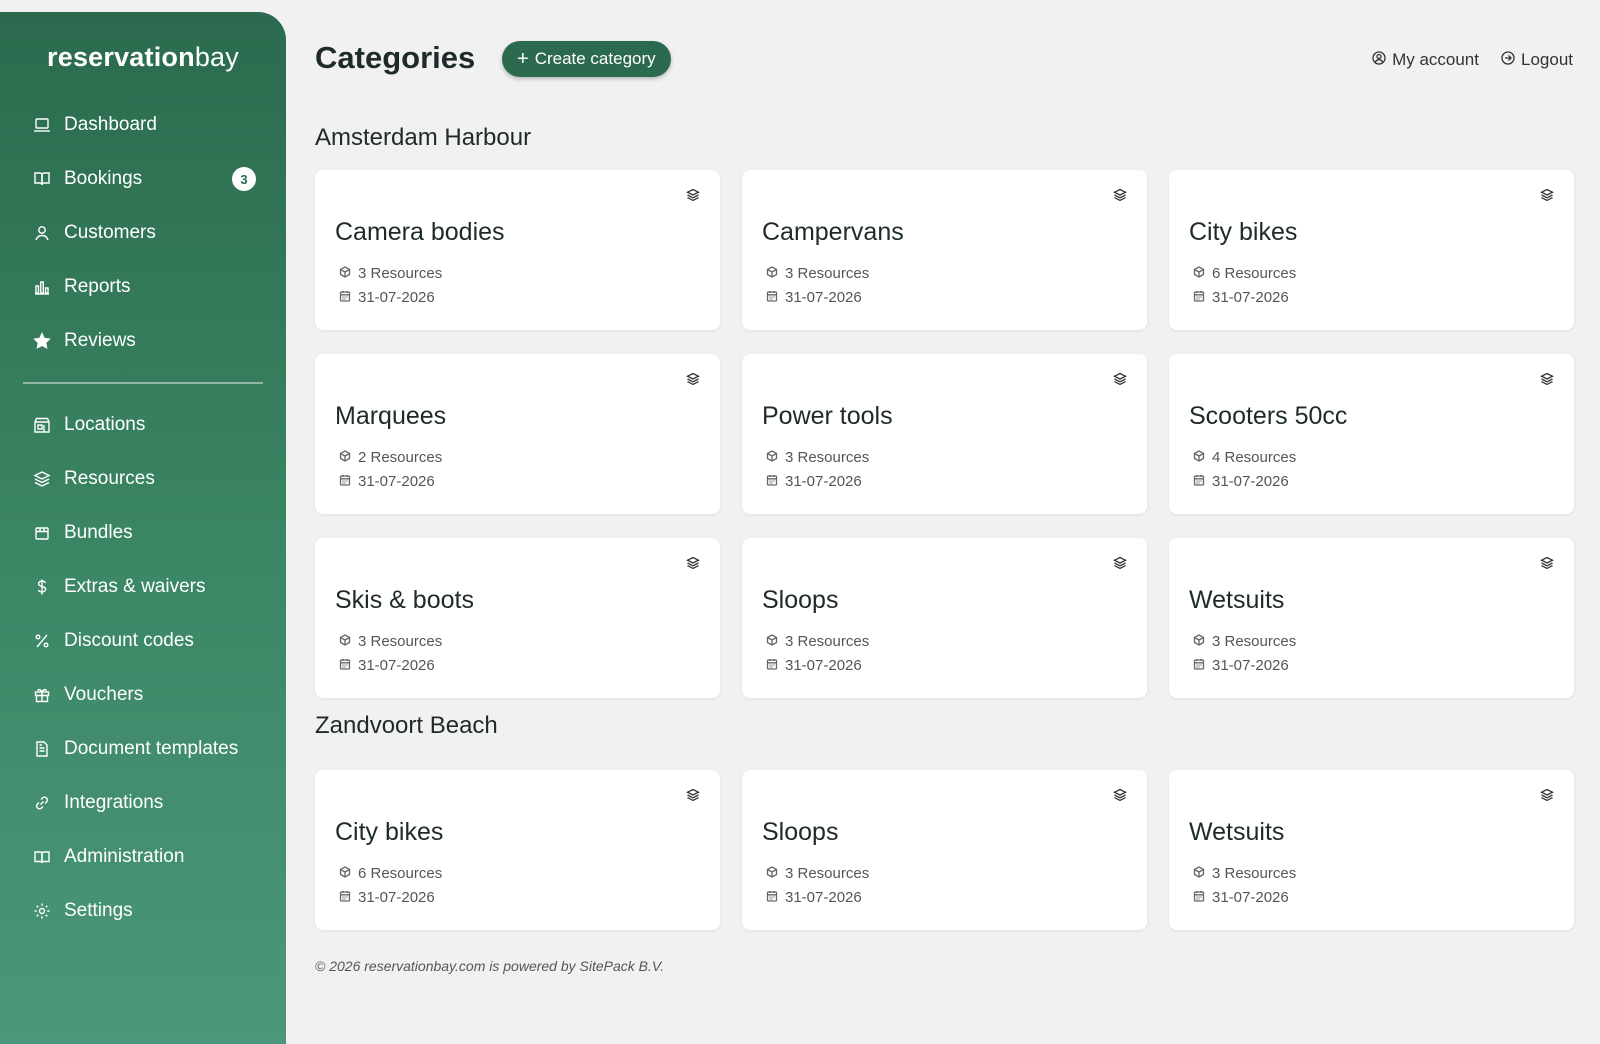 This screenshot has height=1044, width=1600. What do you see at coordinates (390, 873) in the screenshot?
I see `resource-count: 6 Resources` at bounding box center [390, 873].